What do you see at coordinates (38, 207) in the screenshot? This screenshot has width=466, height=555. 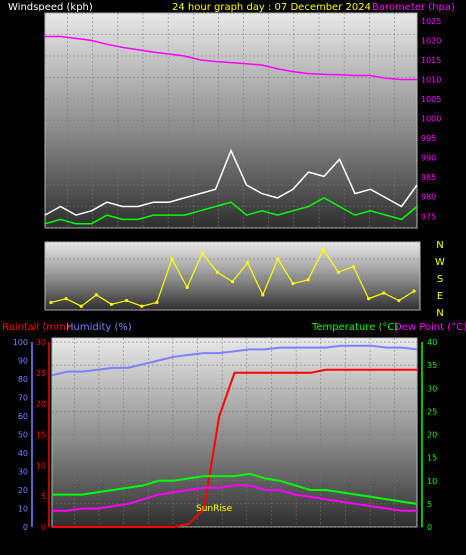 I see `y-tick-label-left: 5` at bounding box center [38, 207].